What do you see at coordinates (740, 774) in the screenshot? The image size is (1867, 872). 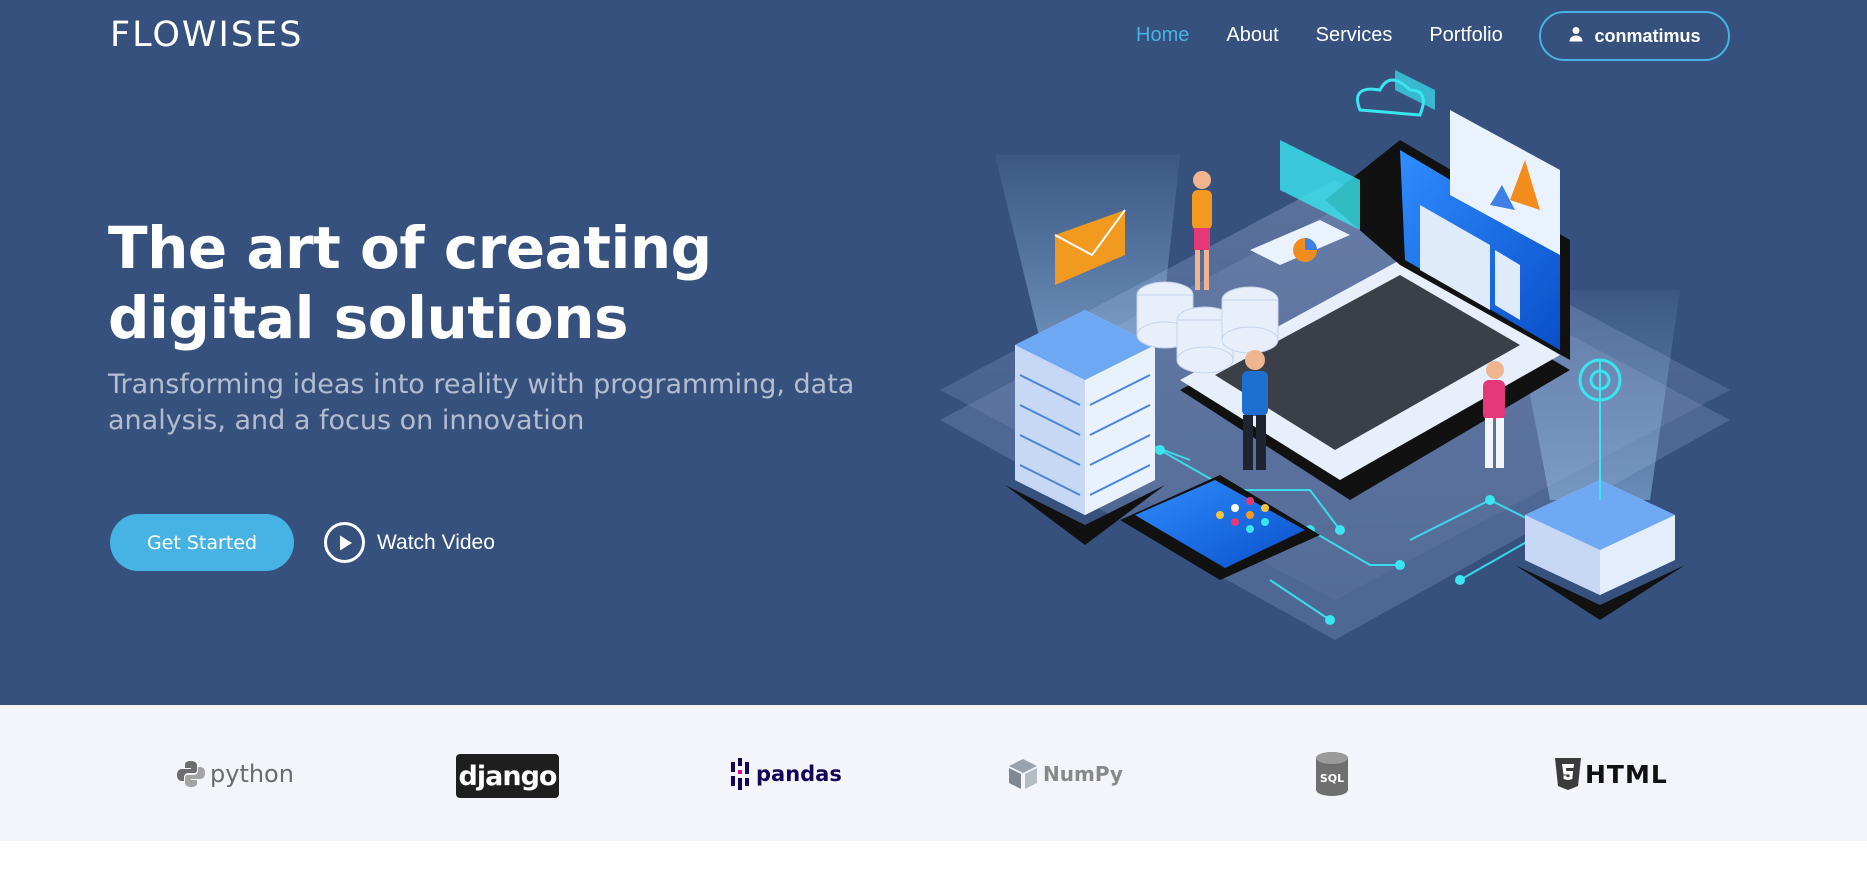 I see `pandas-logo-icon` at bounding box center [740, 774].